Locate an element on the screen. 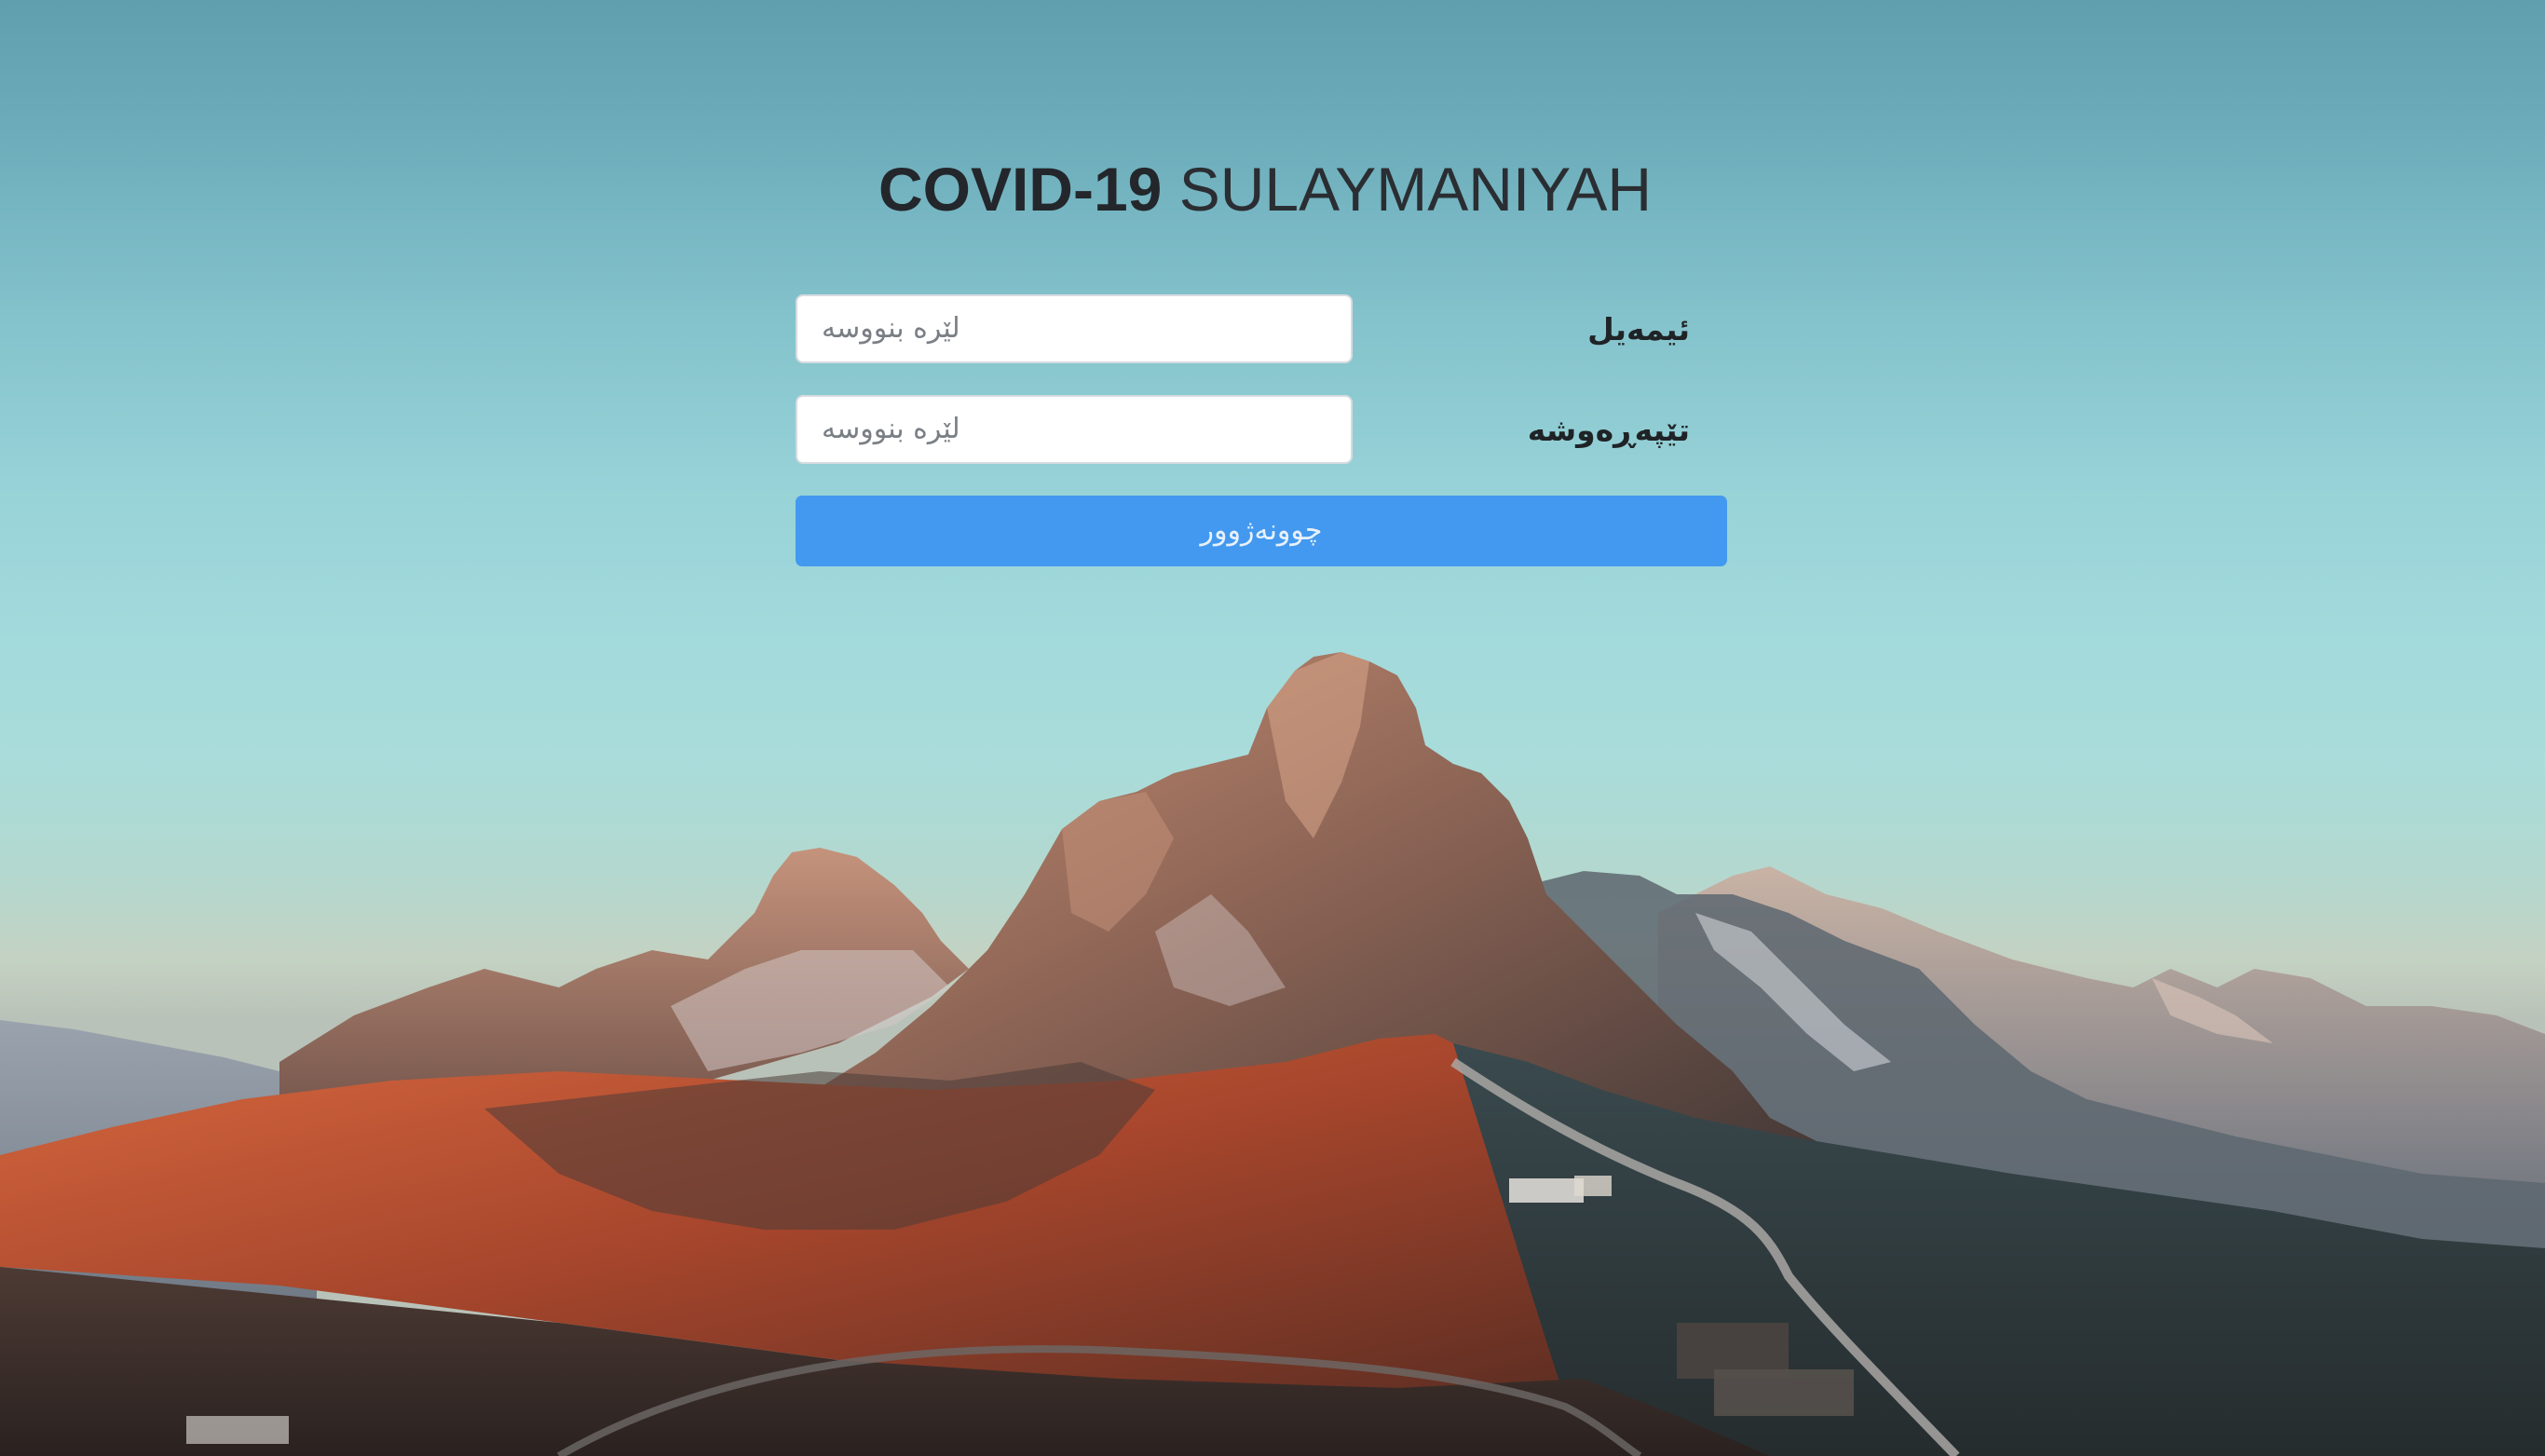  login-button: چوونەژوور is located at coordinates (1261, 531).